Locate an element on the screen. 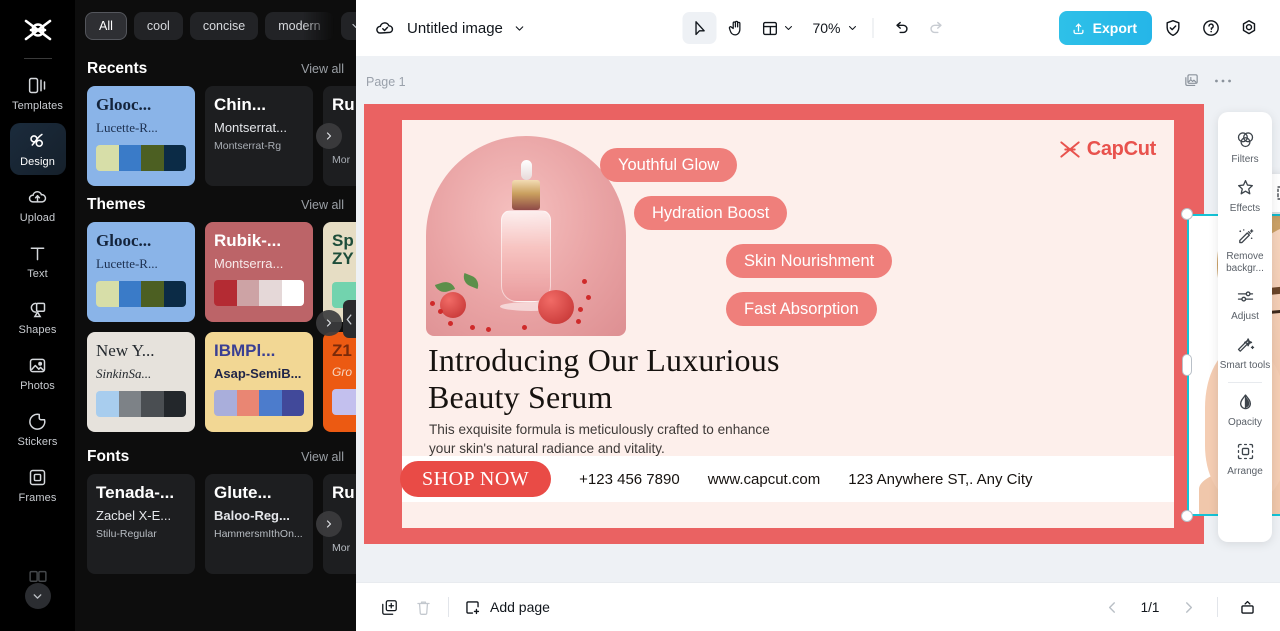 This screenshot has width=1280, height=631. chip-modern: modern is located at coordinates (299, 26).